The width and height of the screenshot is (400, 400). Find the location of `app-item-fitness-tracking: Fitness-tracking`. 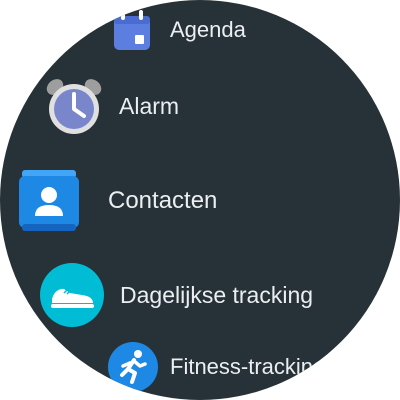

app-item-fitness-tracking: Fitness-tracking is located at coordinates (216, 367).